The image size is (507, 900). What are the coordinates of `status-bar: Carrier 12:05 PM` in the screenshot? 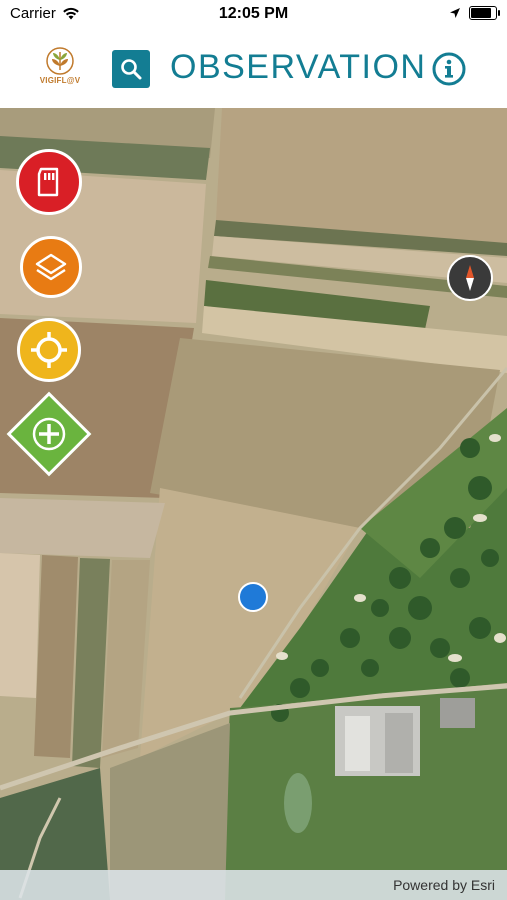 It's located at (253, 14).